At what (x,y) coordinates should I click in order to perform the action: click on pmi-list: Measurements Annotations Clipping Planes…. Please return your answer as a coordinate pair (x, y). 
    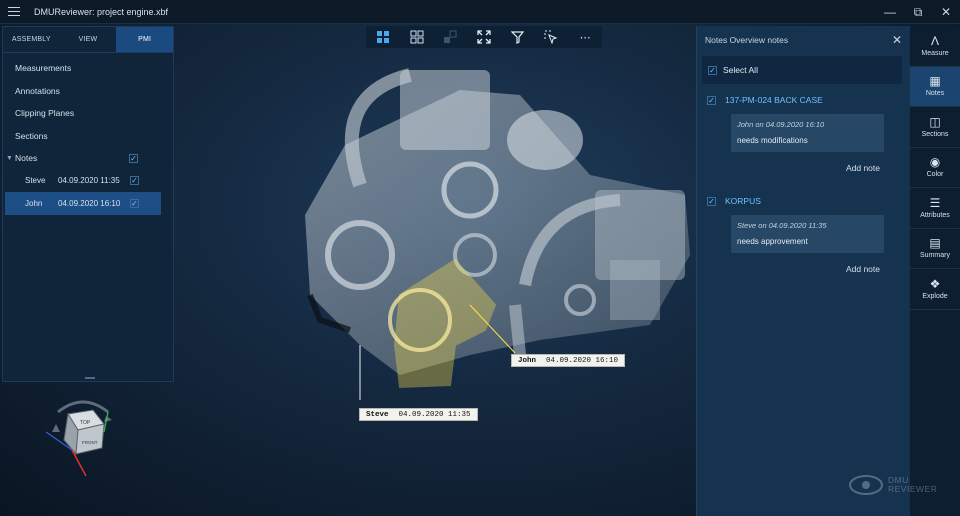
    Looking at the image, I should click on (88, 134).